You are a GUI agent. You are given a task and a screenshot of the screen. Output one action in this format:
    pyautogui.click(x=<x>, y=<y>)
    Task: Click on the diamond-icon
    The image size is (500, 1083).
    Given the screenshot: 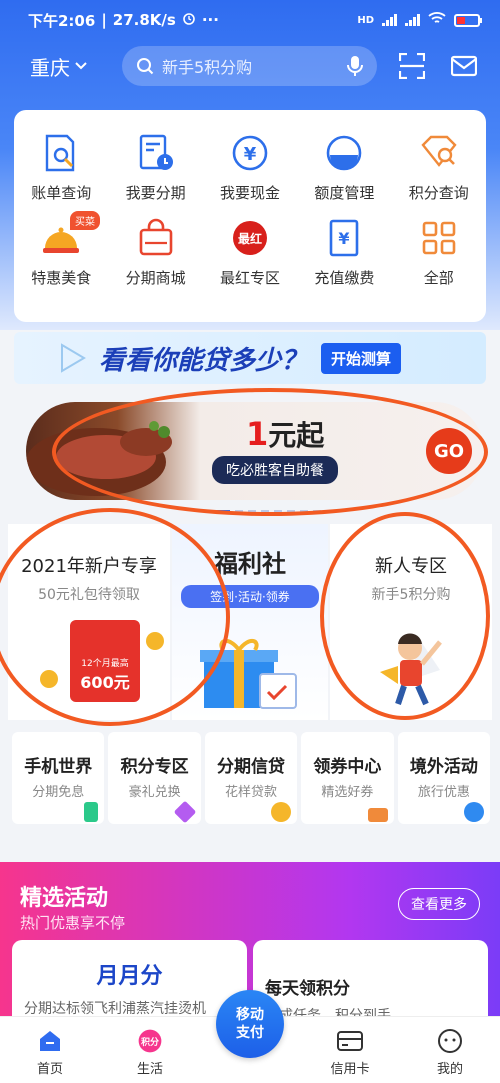 What is the action you would take?
    pyautogui.click(x=185, y=812)
    